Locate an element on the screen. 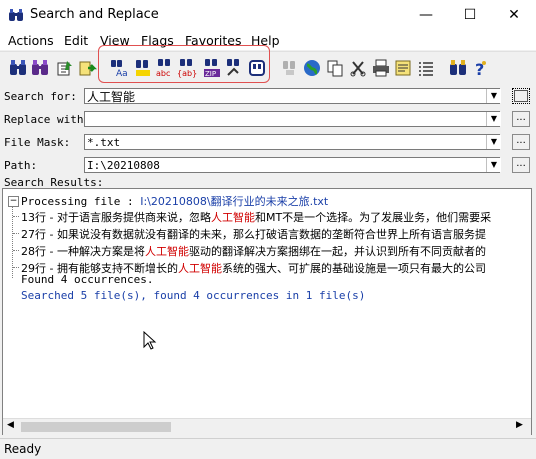 The image size is (536, 459). binoculars-icon is located at coordinates (458, 68).